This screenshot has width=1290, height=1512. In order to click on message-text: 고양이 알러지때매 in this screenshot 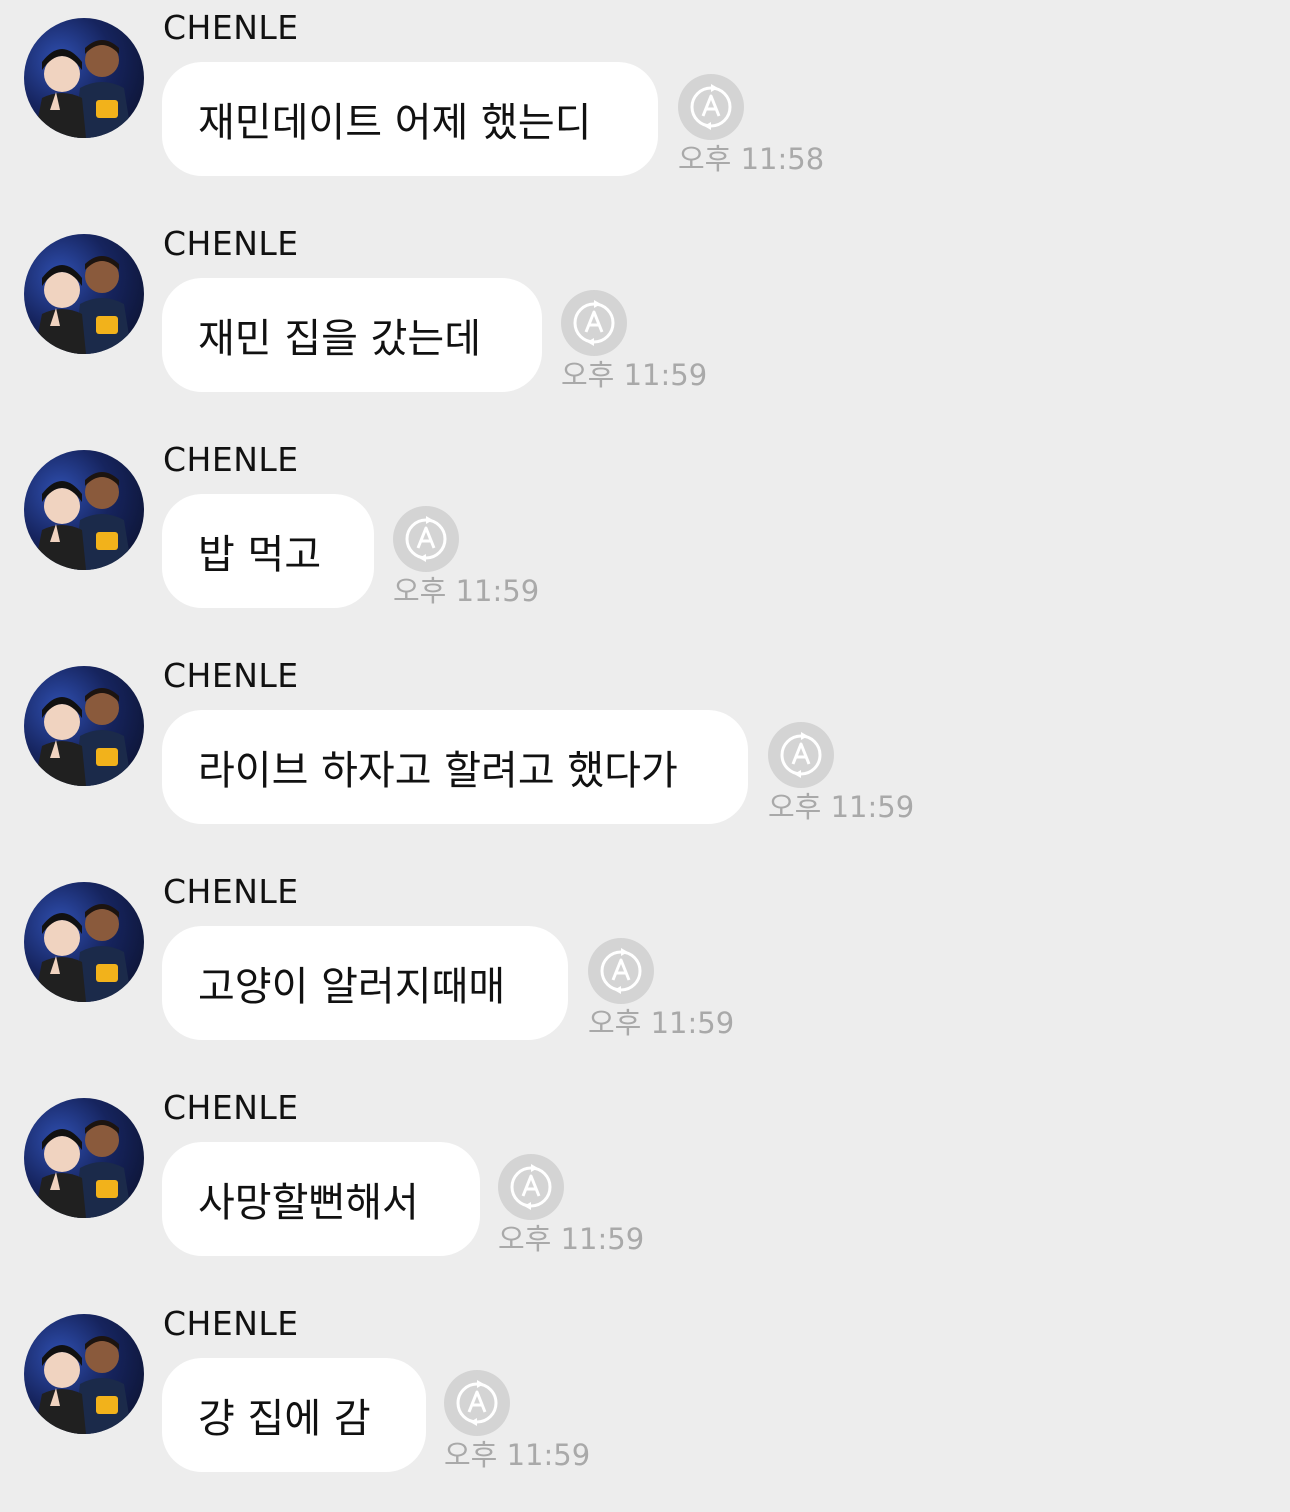, I will do `click(352, 987)`.